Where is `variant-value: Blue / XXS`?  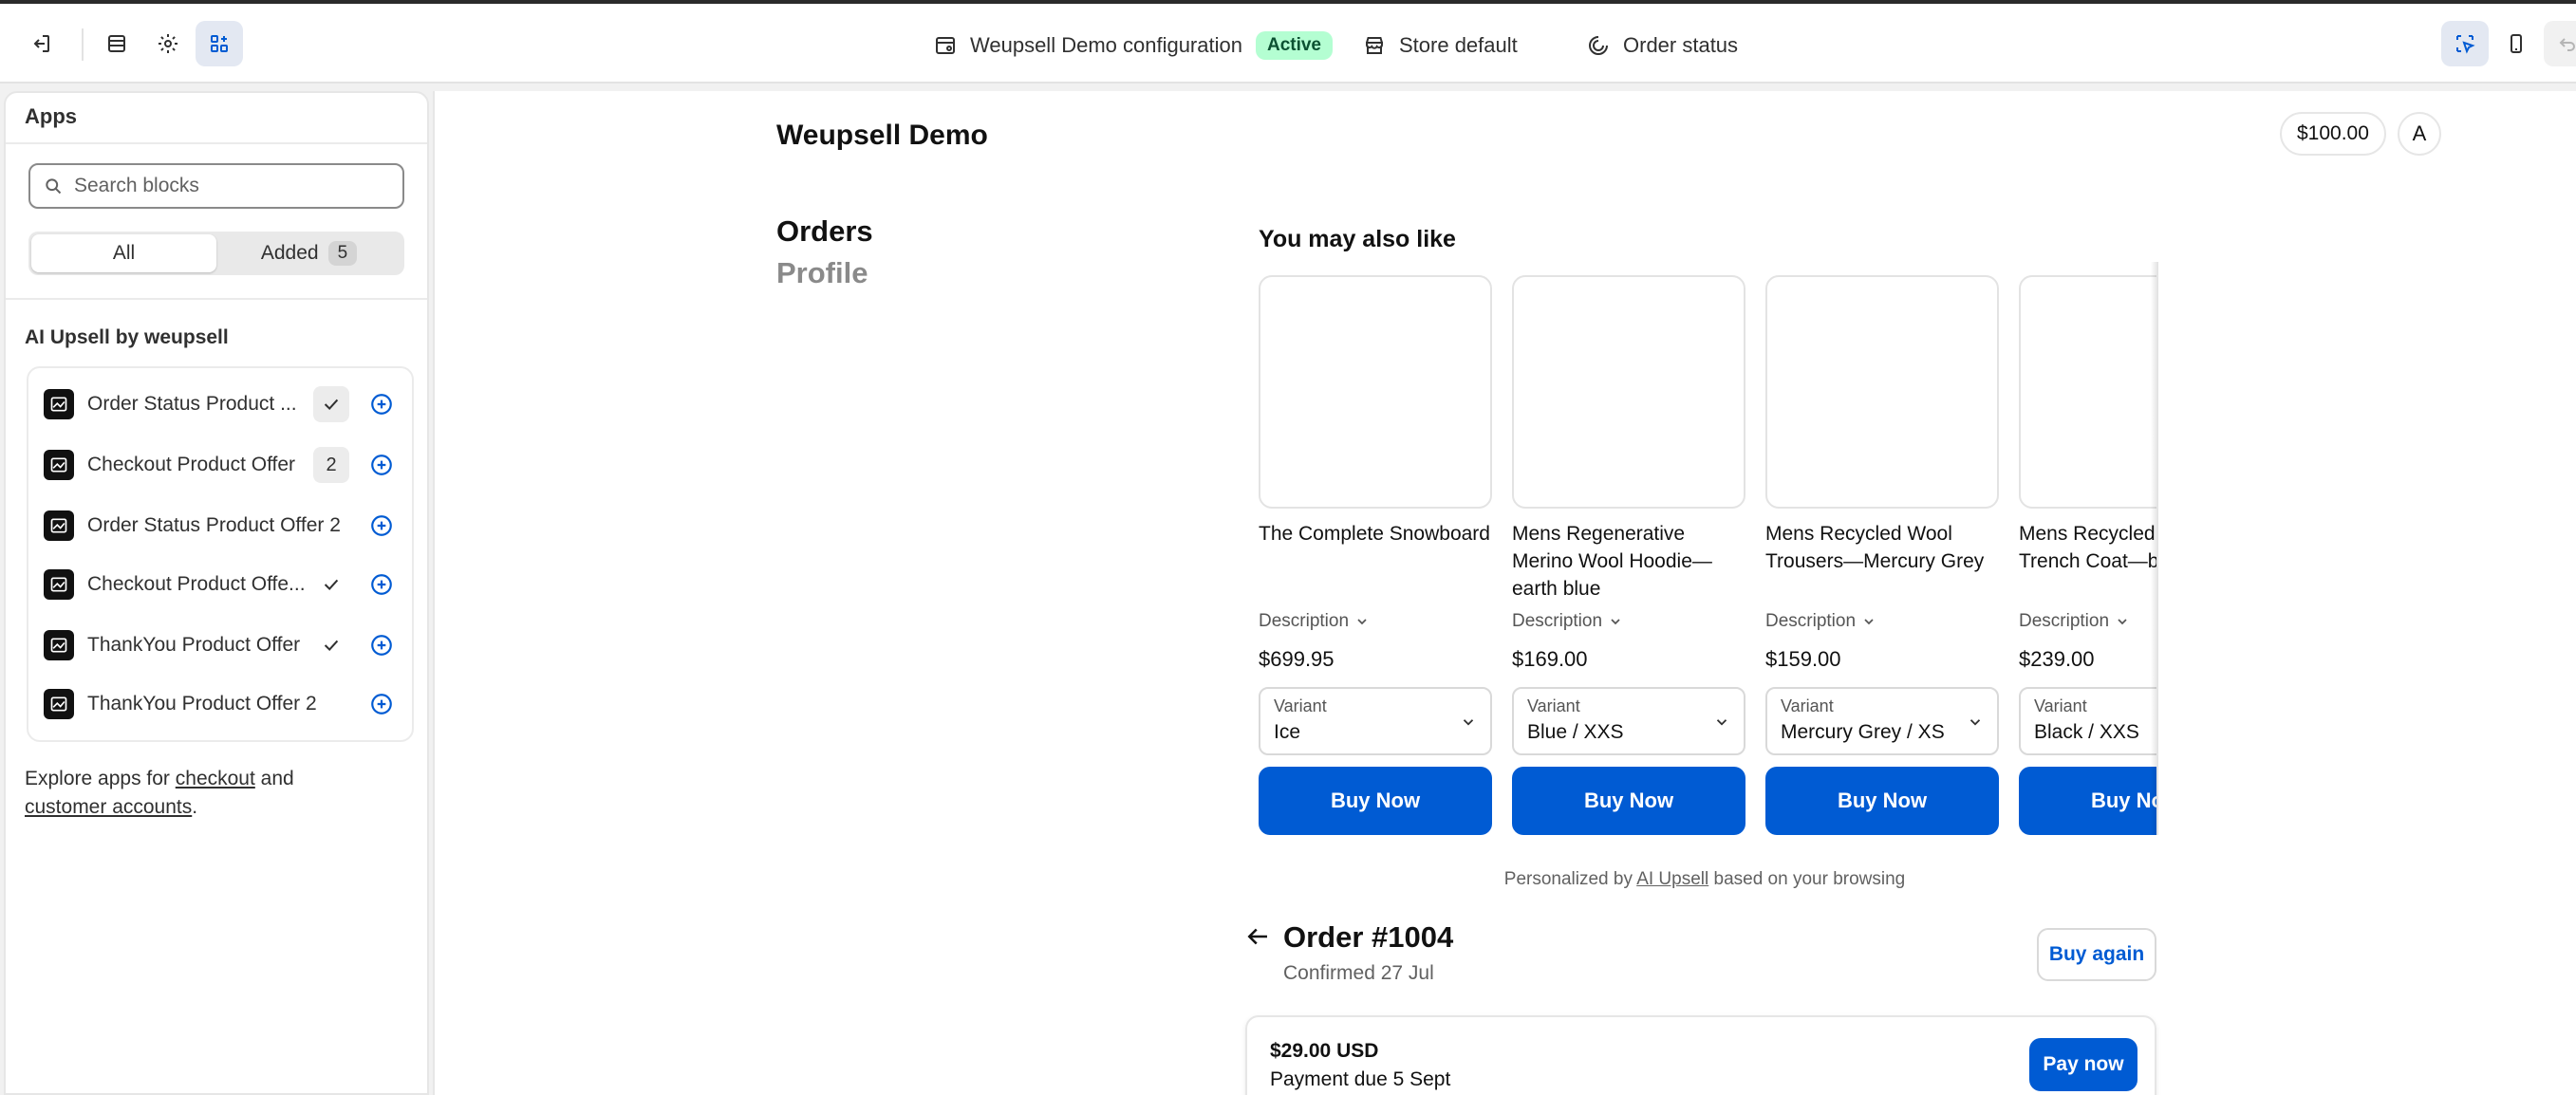
variant-value: Blue / XXS is located at coordinates (1575, 732).